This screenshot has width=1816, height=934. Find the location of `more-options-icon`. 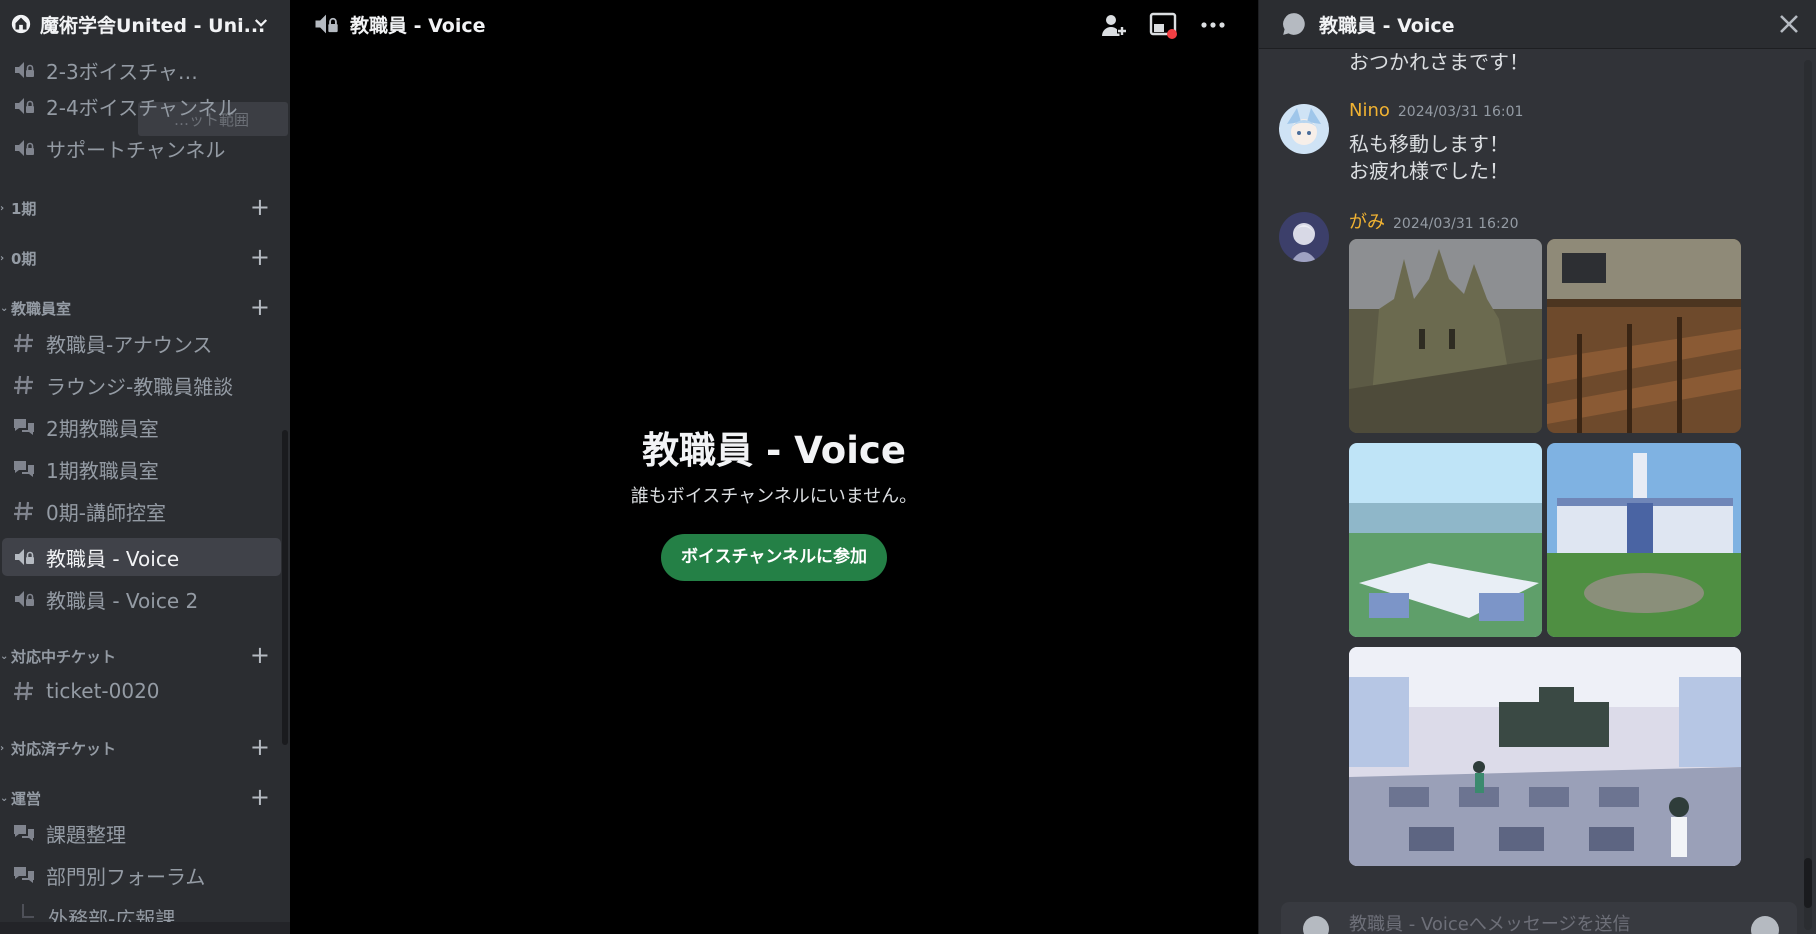

more-options-icon is located at coordinates (1213, 25).